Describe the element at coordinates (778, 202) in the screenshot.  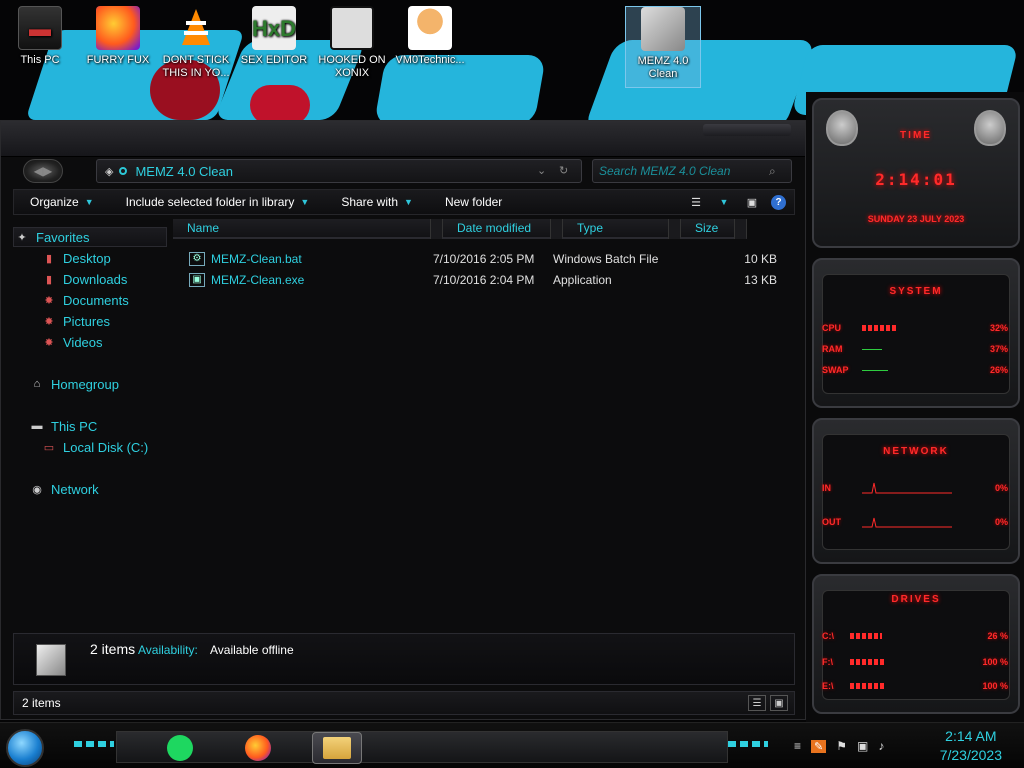
I see `help-icon: ?` at that location.